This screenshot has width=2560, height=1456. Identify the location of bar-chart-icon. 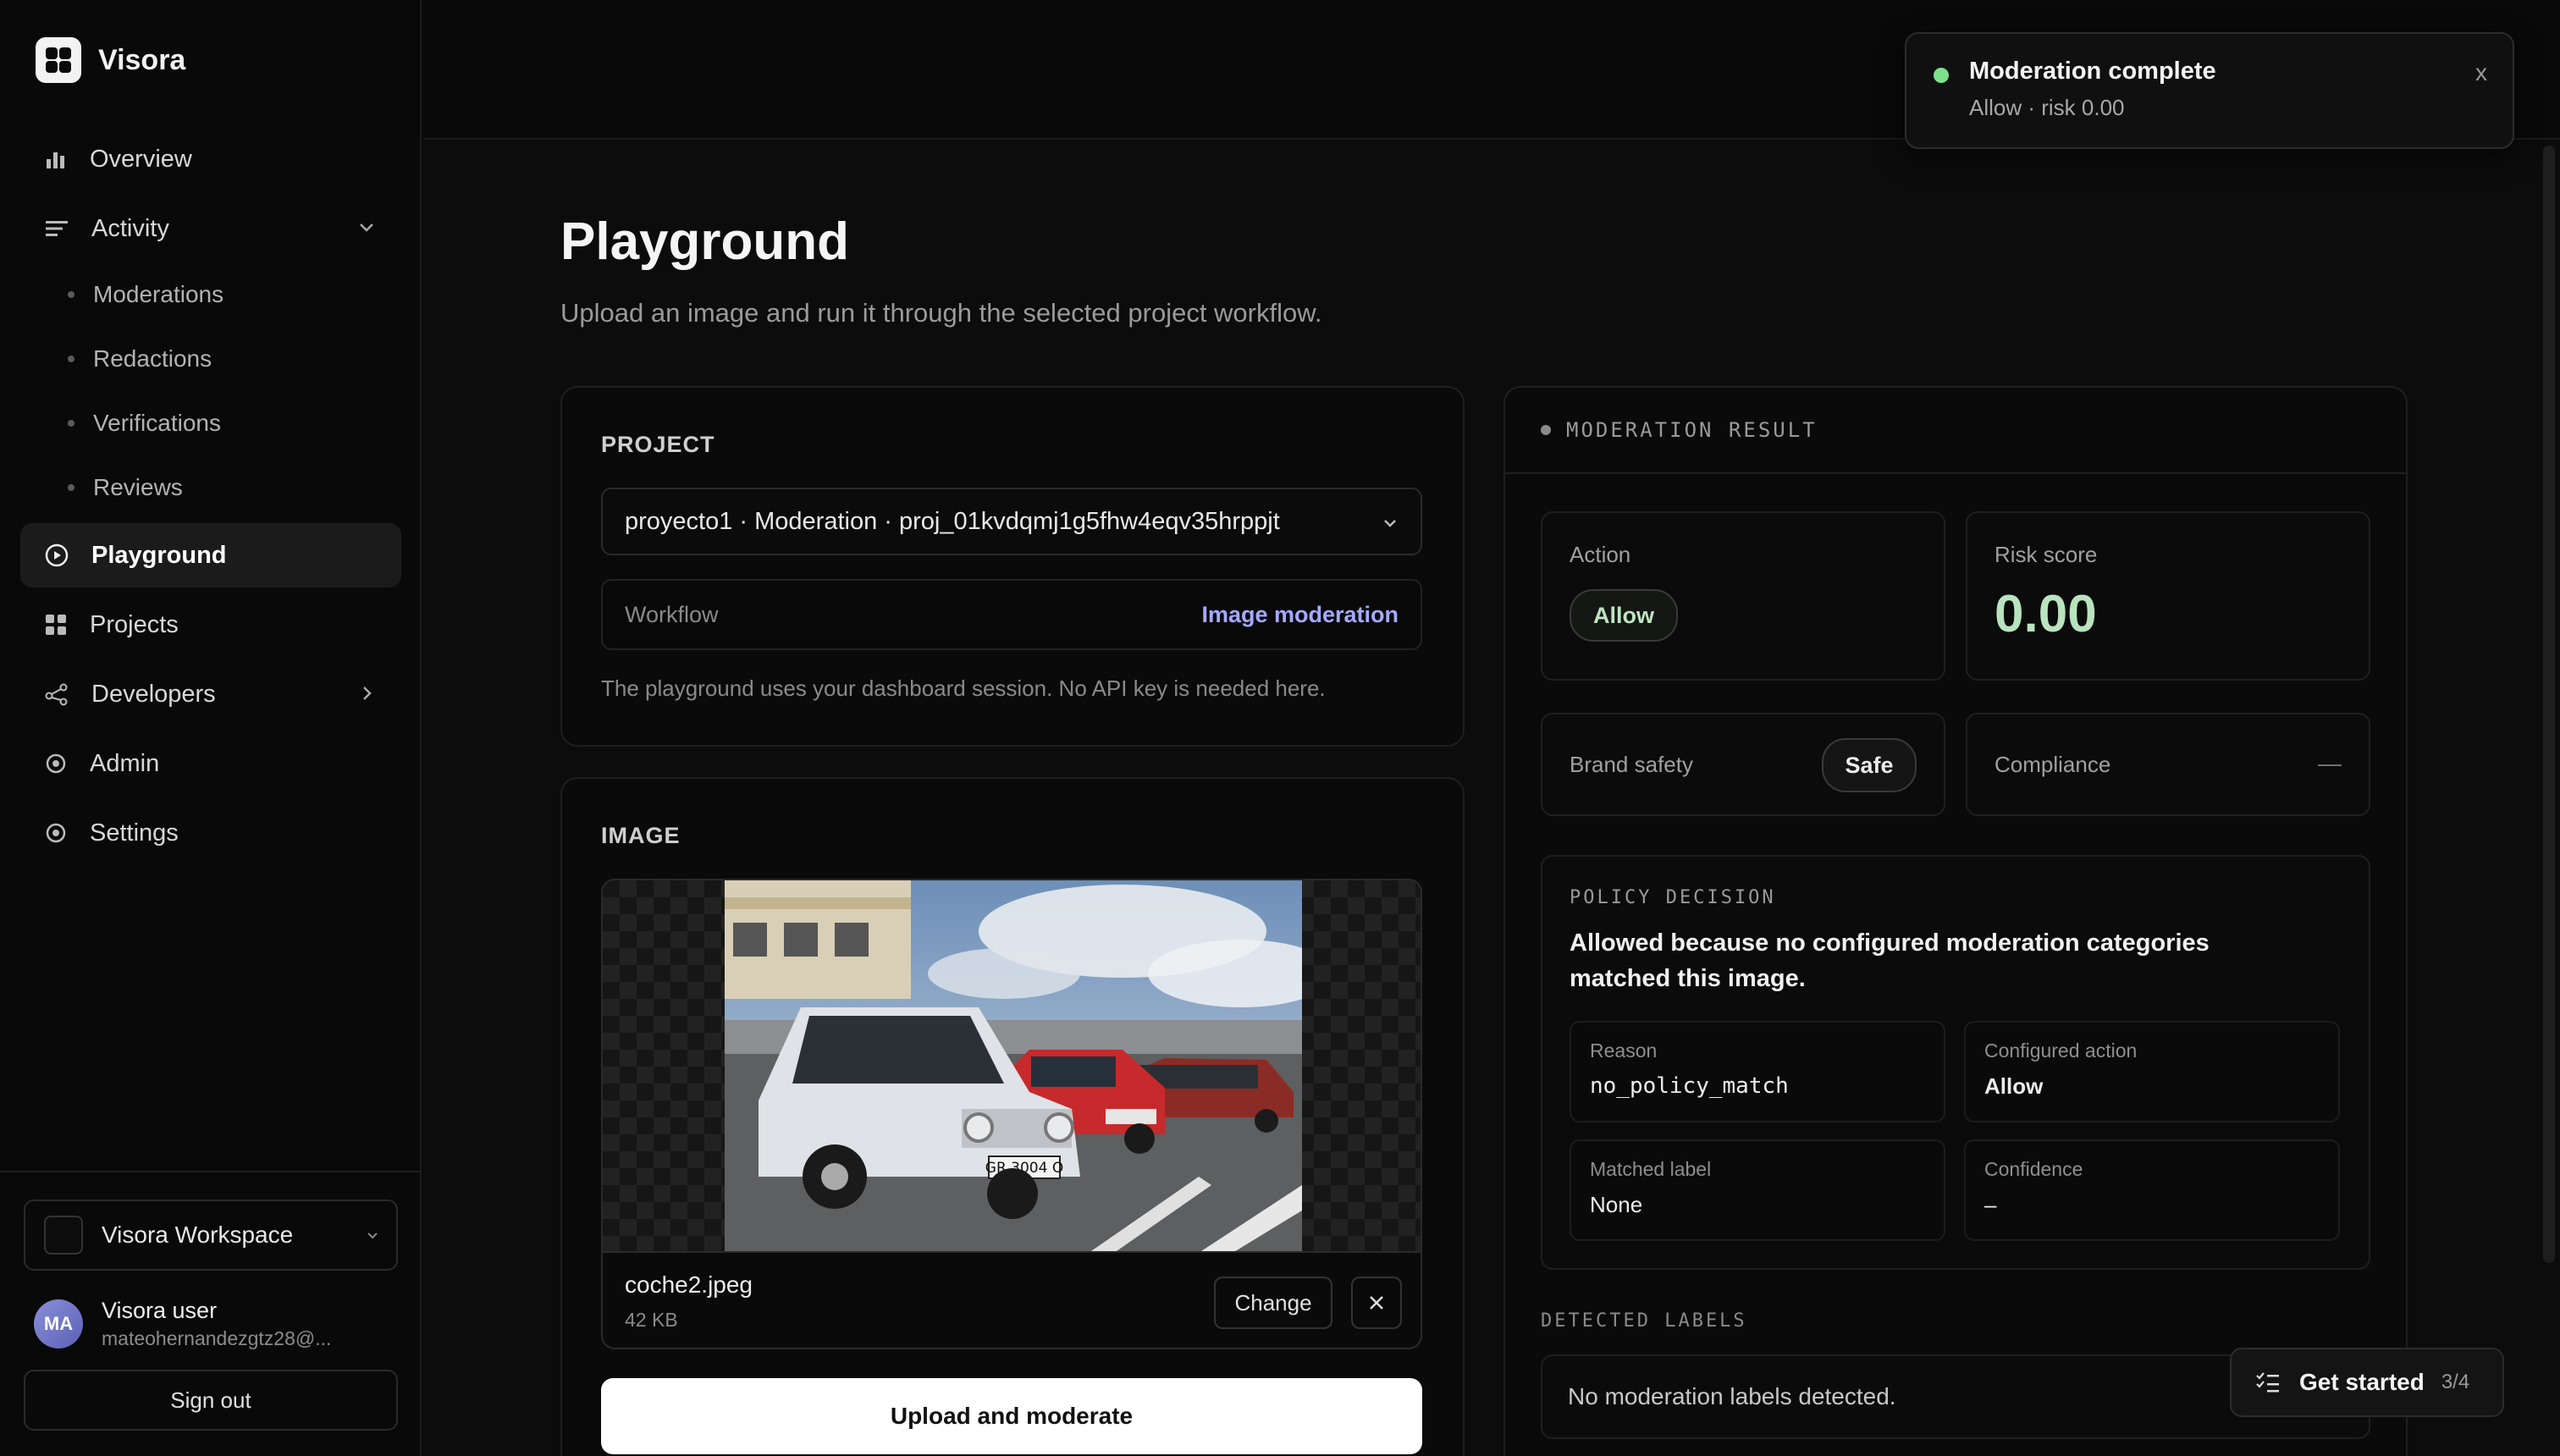
(55, 160).